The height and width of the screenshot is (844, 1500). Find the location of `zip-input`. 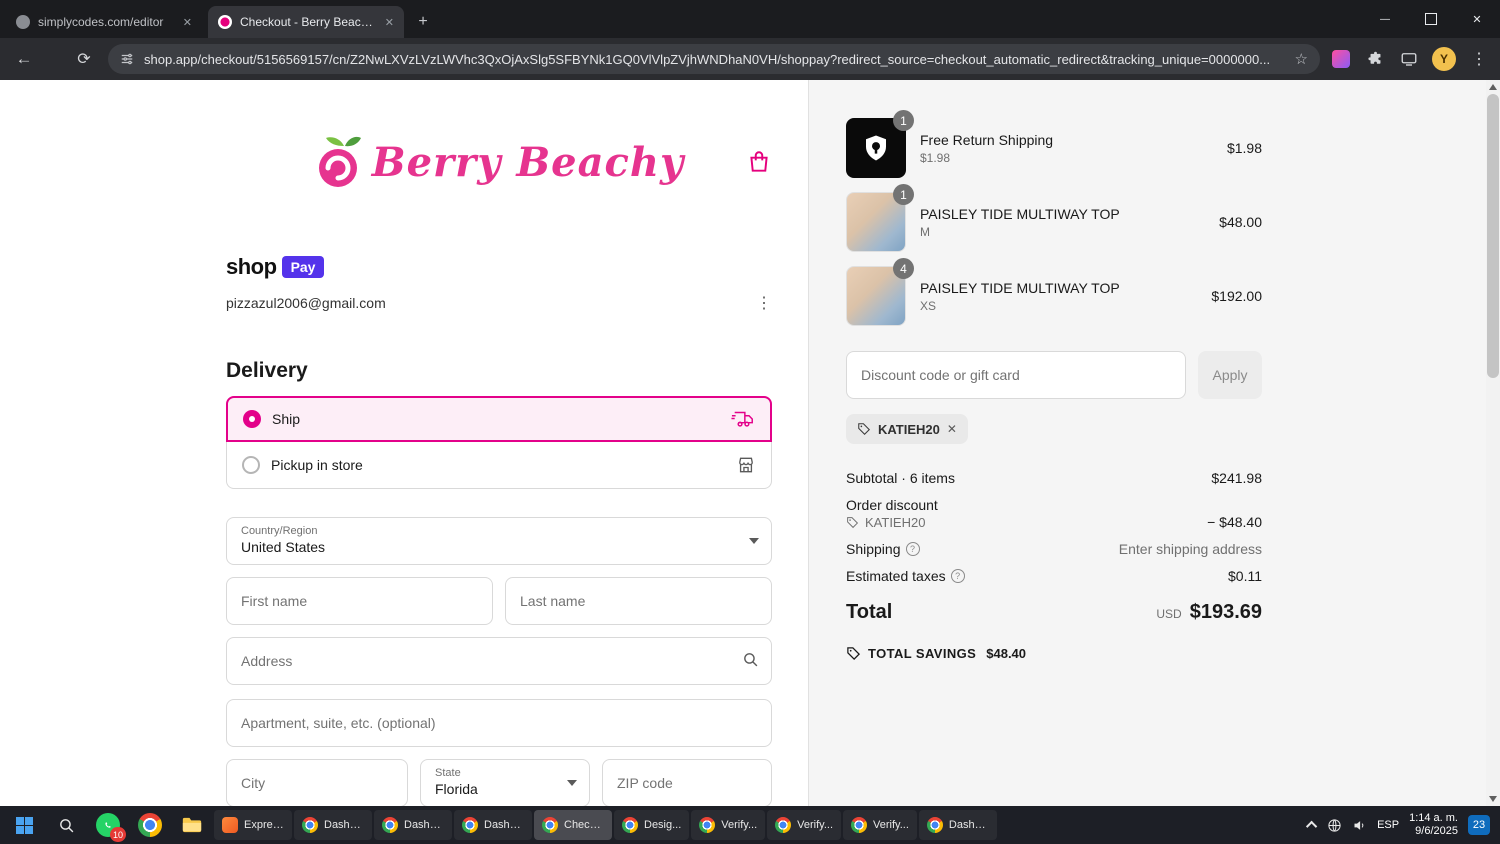

zip-input is located at coordinates (687, 782).